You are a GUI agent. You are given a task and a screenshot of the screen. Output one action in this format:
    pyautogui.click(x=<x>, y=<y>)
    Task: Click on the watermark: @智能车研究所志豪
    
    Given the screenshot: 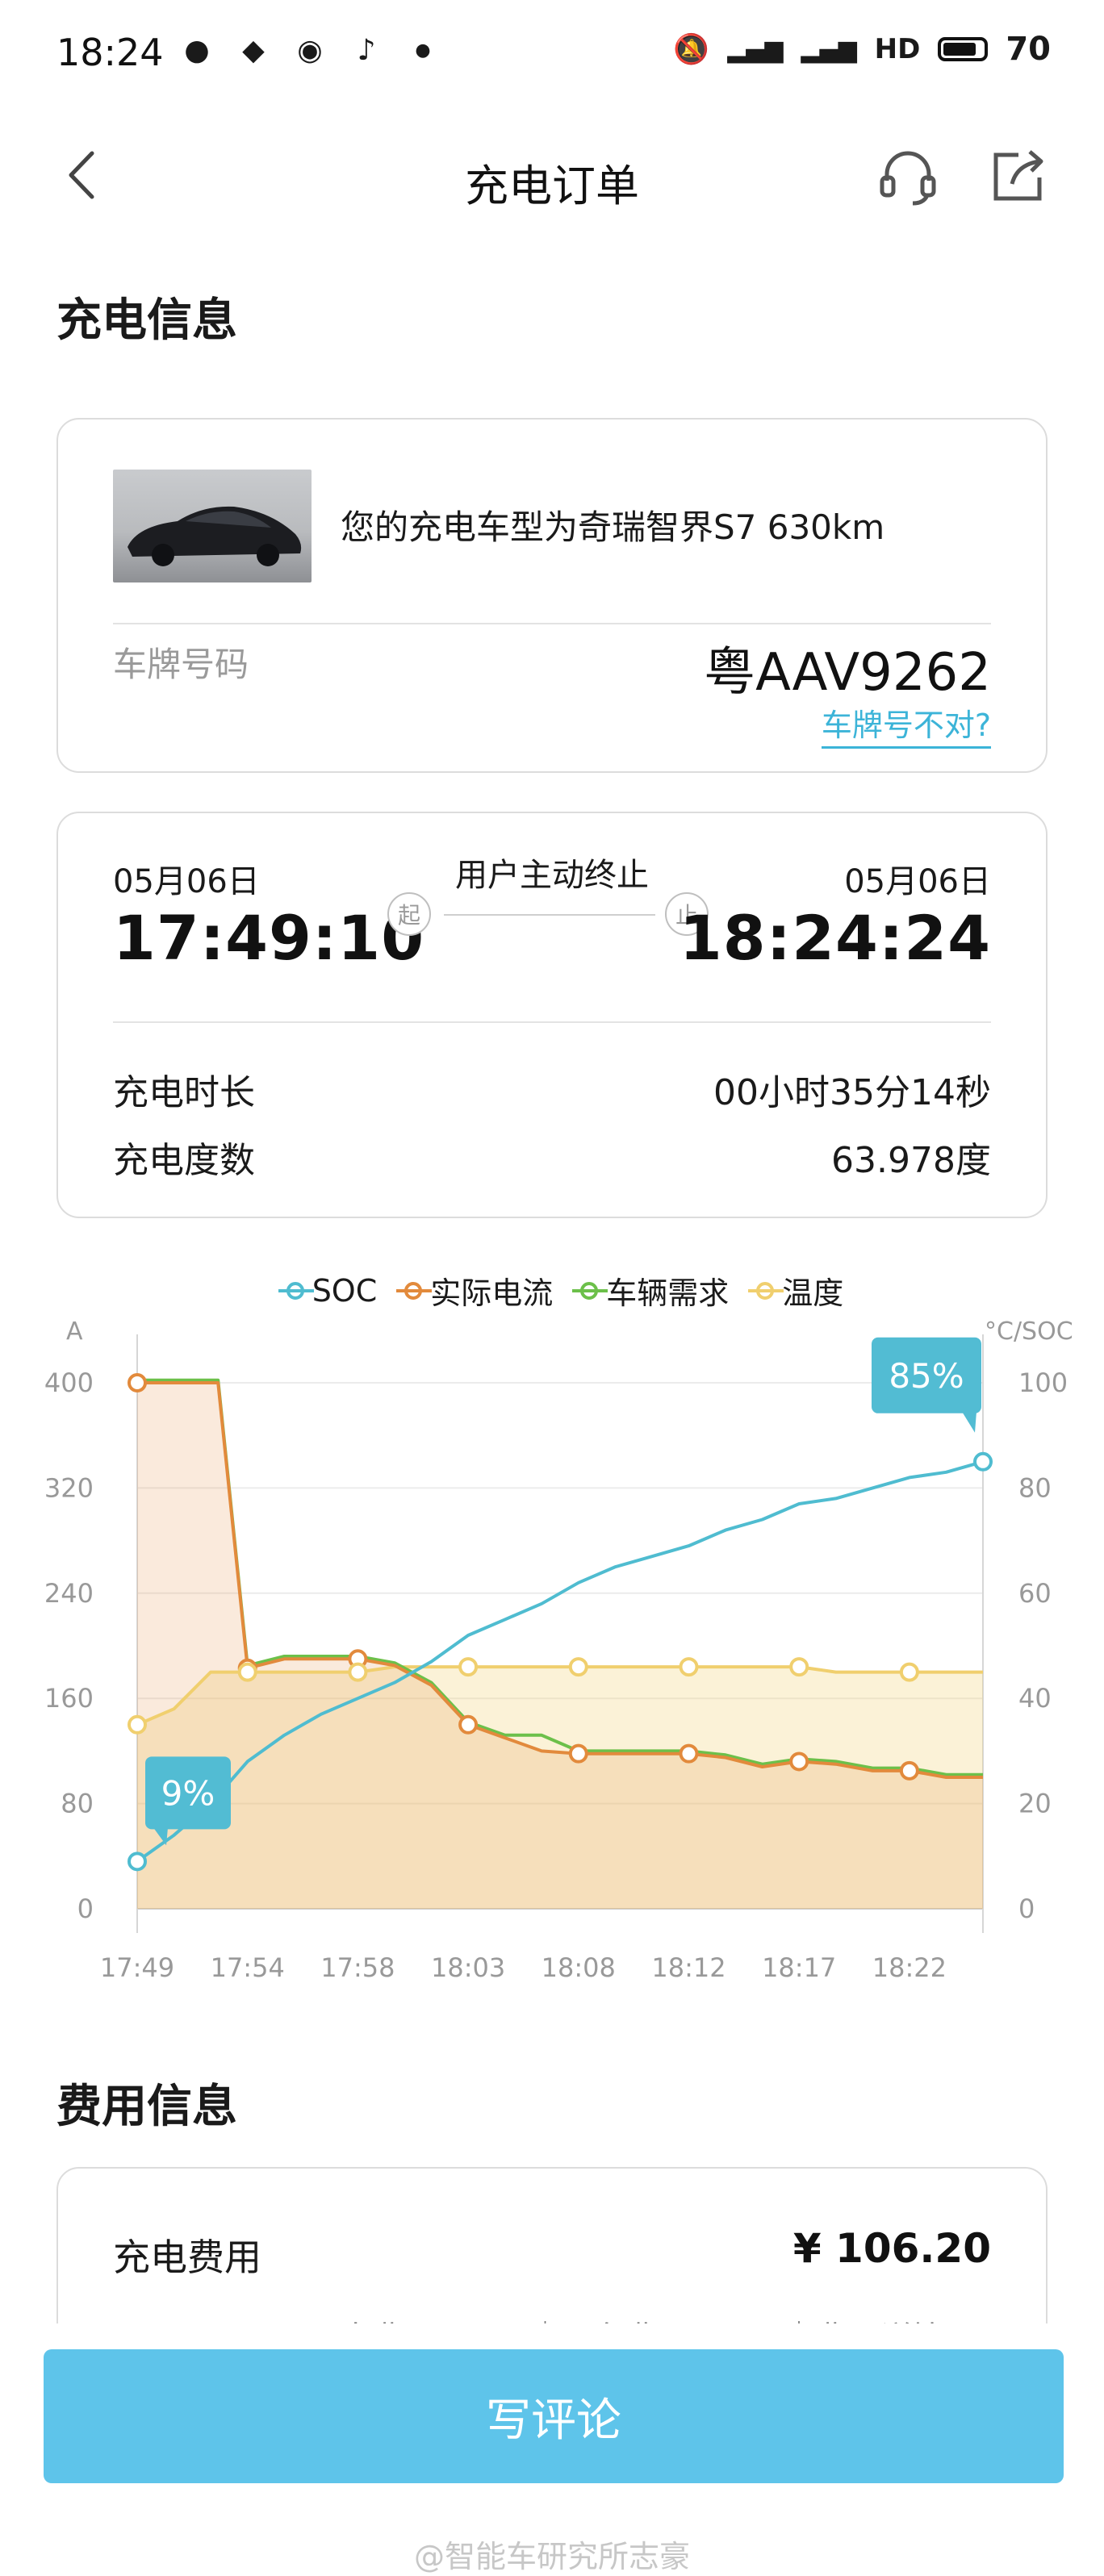 What is the action you would take?
    pyautogui.click(x=551, y=2556)
    